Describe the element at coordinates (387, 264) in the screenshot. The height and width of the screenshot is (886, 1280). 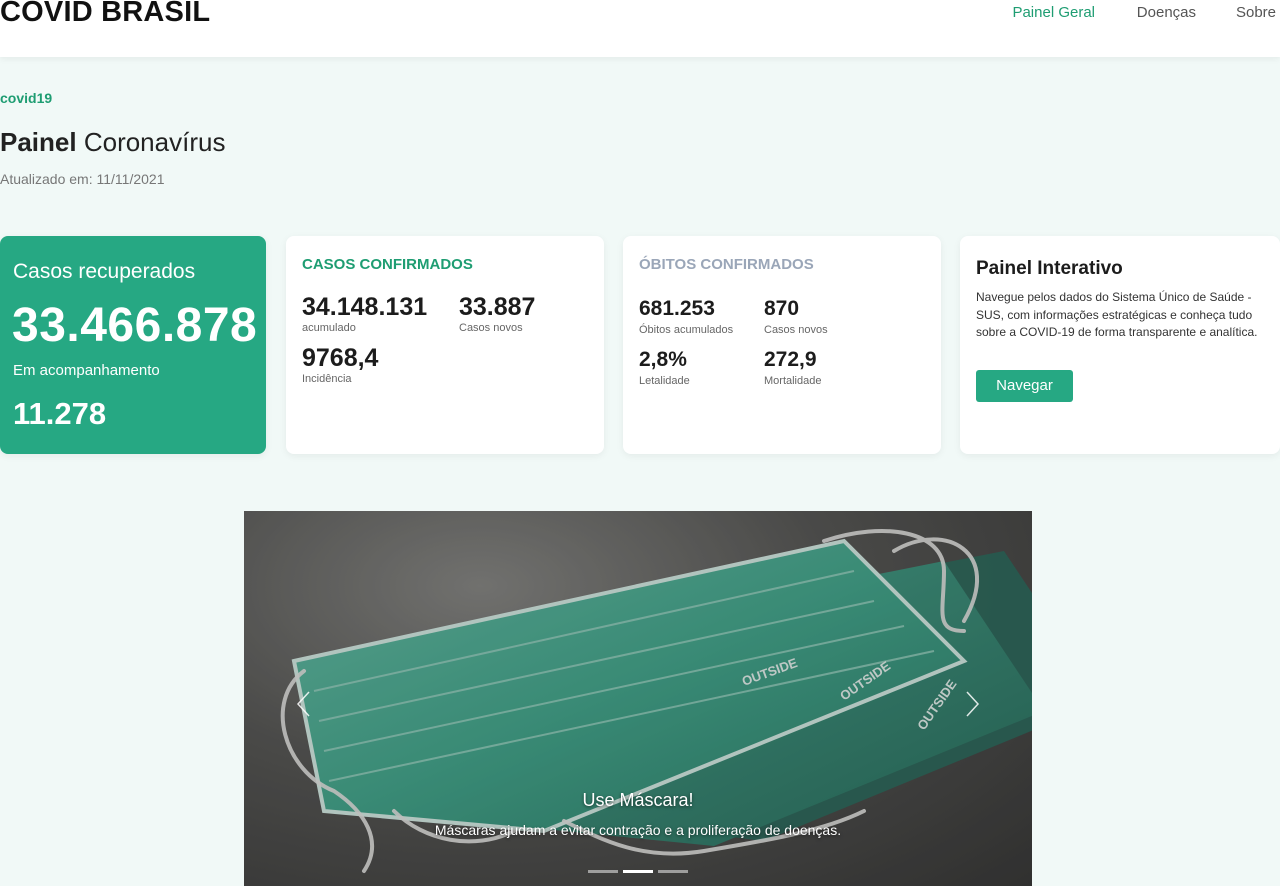
I see `confirmed-cases-heading: CASOS CONFIRMADOS` at that location.